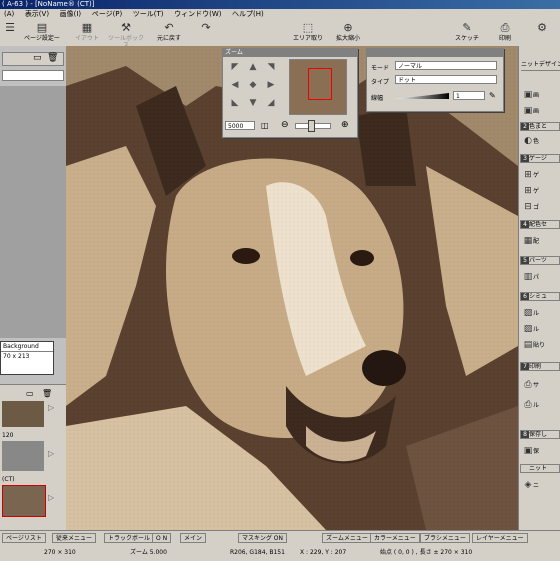 The image size is (560, 561). I want to click on layer-size: 70 x 213, so click(16, 356).